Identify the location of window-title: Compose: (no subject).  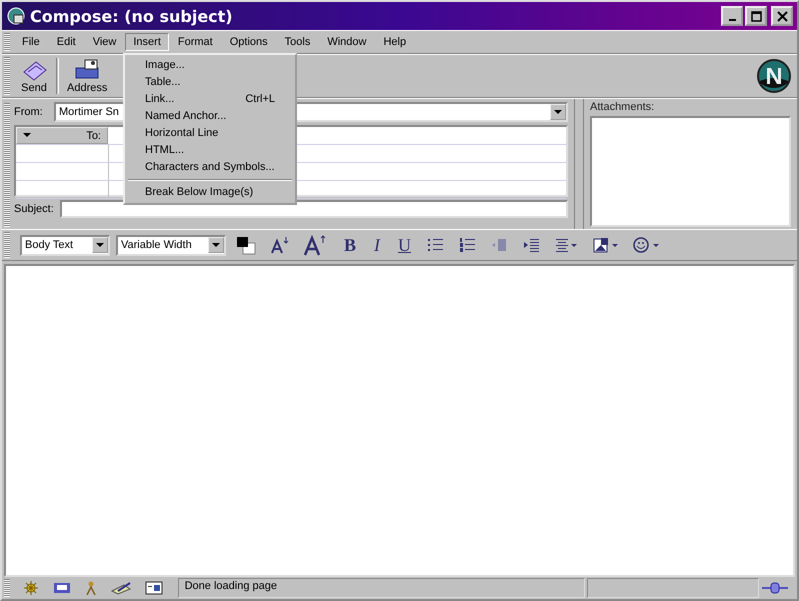
(131, 16).